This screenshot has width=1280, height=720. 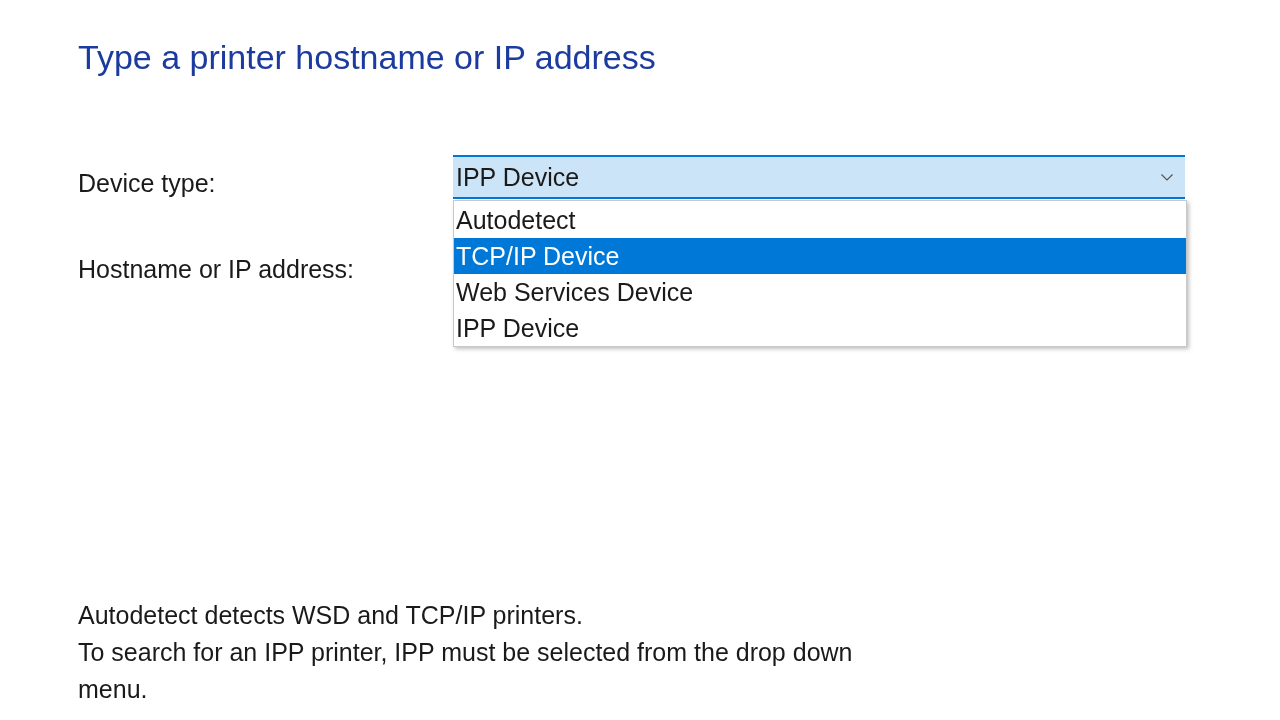 What do you see at coordinates (820, 328) in the screenshot?
I see `dropdown-option: IPP Device` at bounding box center [820, 328].